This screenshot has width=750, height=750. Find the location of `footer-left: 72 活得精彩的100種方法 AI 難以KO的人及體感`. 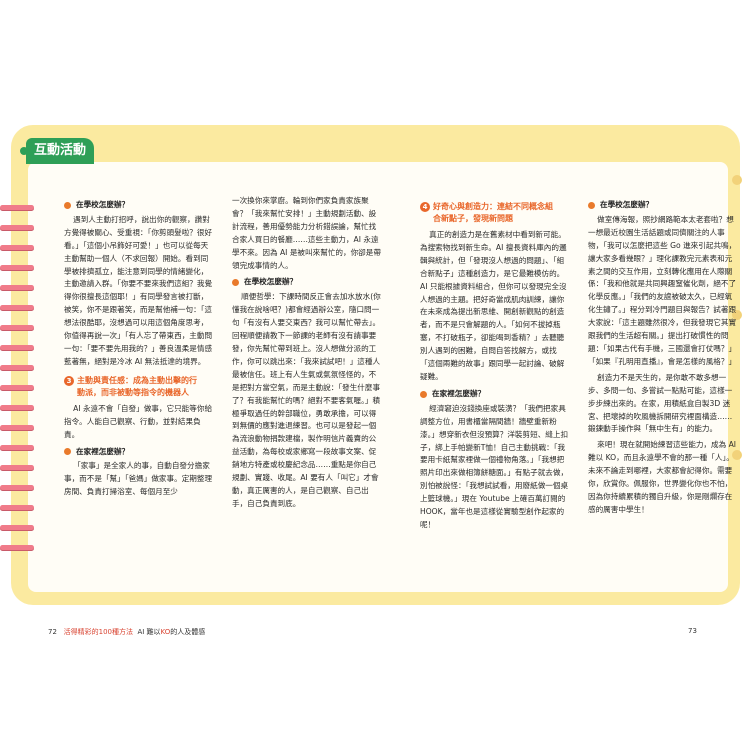

footer-left: 72 活得精彩的100種方法 AI 難以KO的人及體感 is located at coordinates (126, 632).